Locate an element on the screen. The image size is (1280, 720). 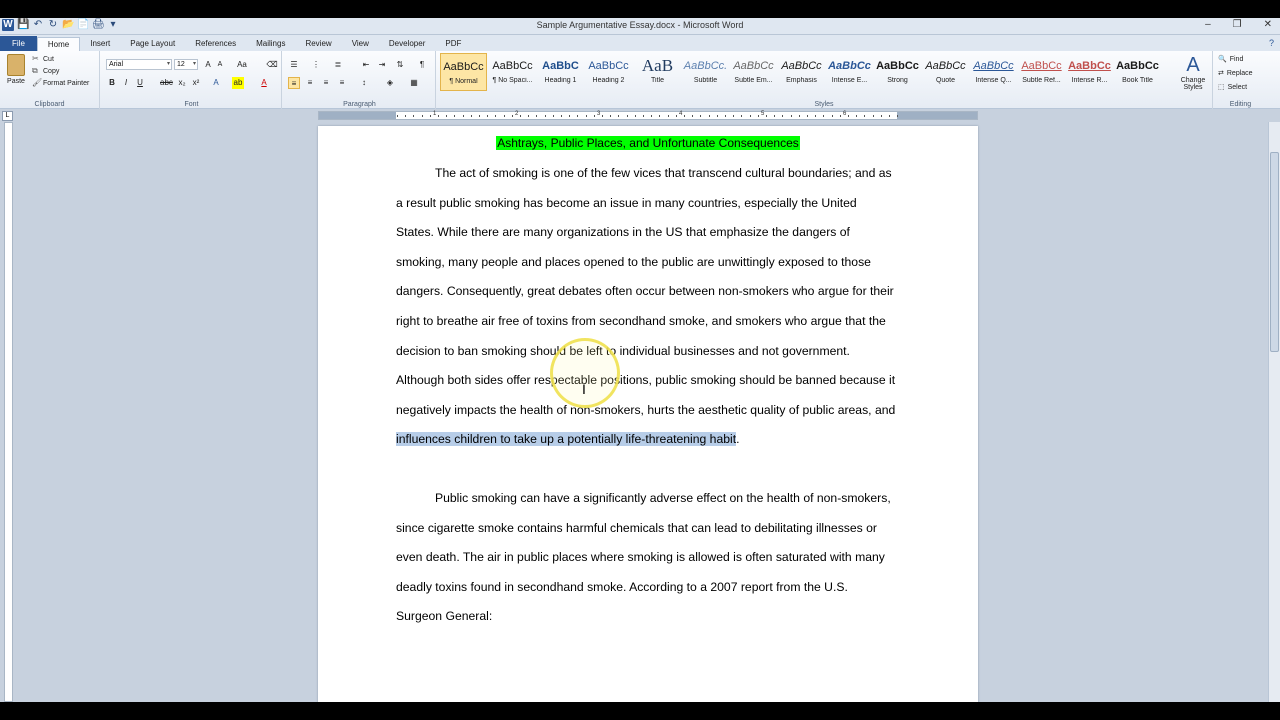
tab-home: Home is located at coordinates (58, 44).